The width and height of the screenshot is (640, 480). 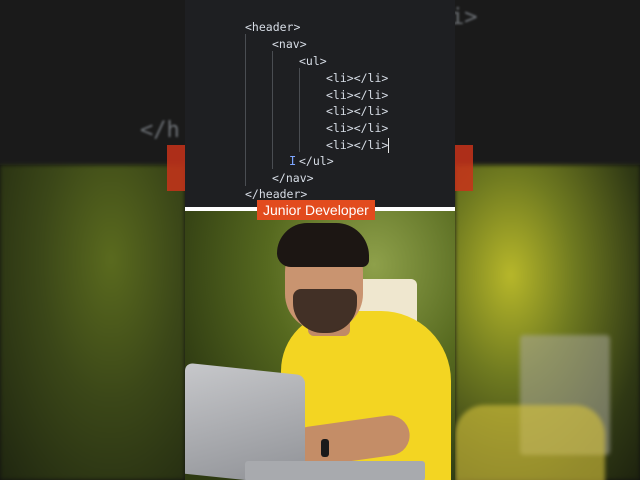 What do you see at coordinates (289, 44) in the screenshot?
I see `code-line: <nav>` at bounding box center [289, 44].